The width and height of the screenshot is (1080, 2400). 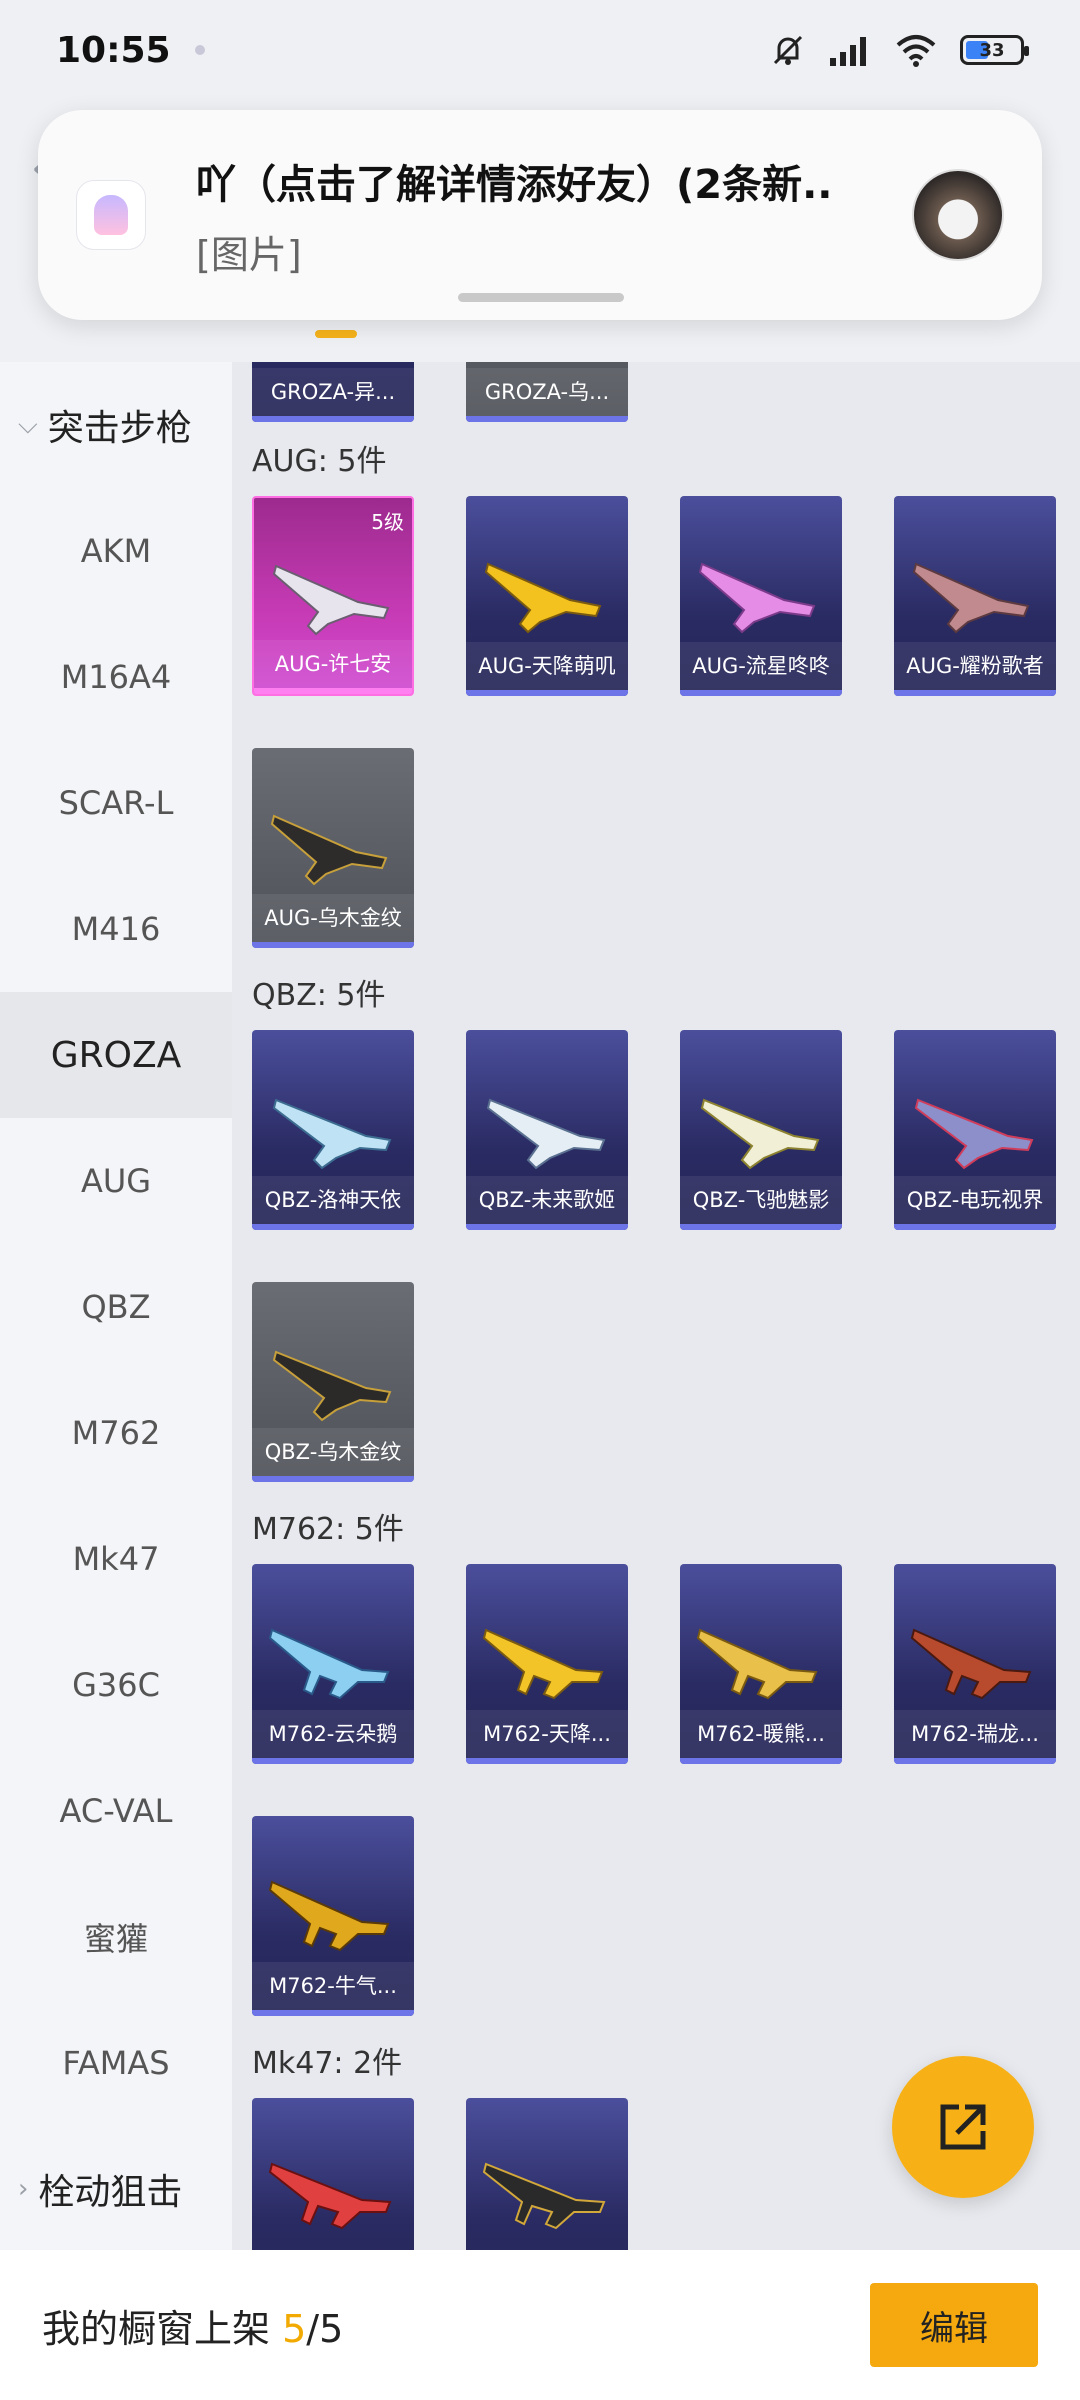 I want to click on sidebar-item-groza: GROZA, so click(x=116, y=1055).